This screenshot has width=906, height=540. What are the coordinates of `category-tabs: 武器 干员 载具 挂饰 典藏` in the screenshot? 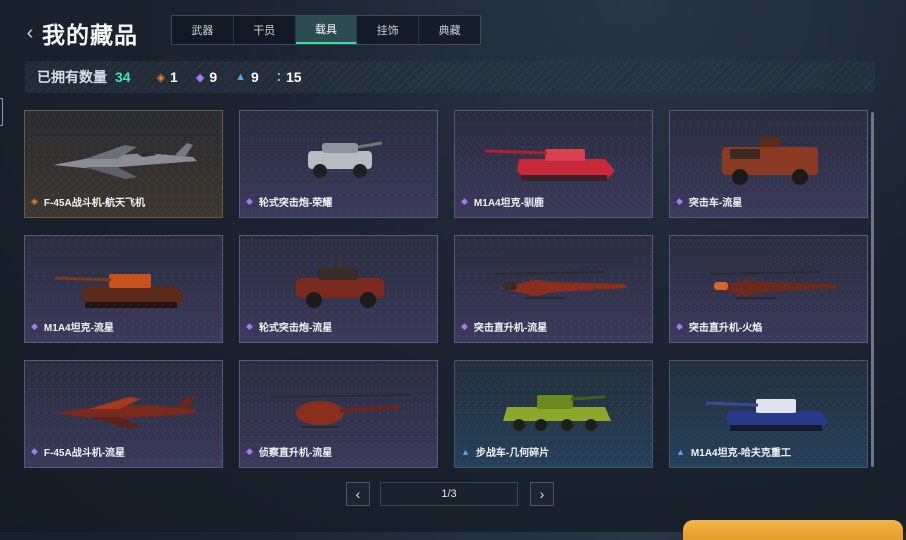 It's located at (326, 30).